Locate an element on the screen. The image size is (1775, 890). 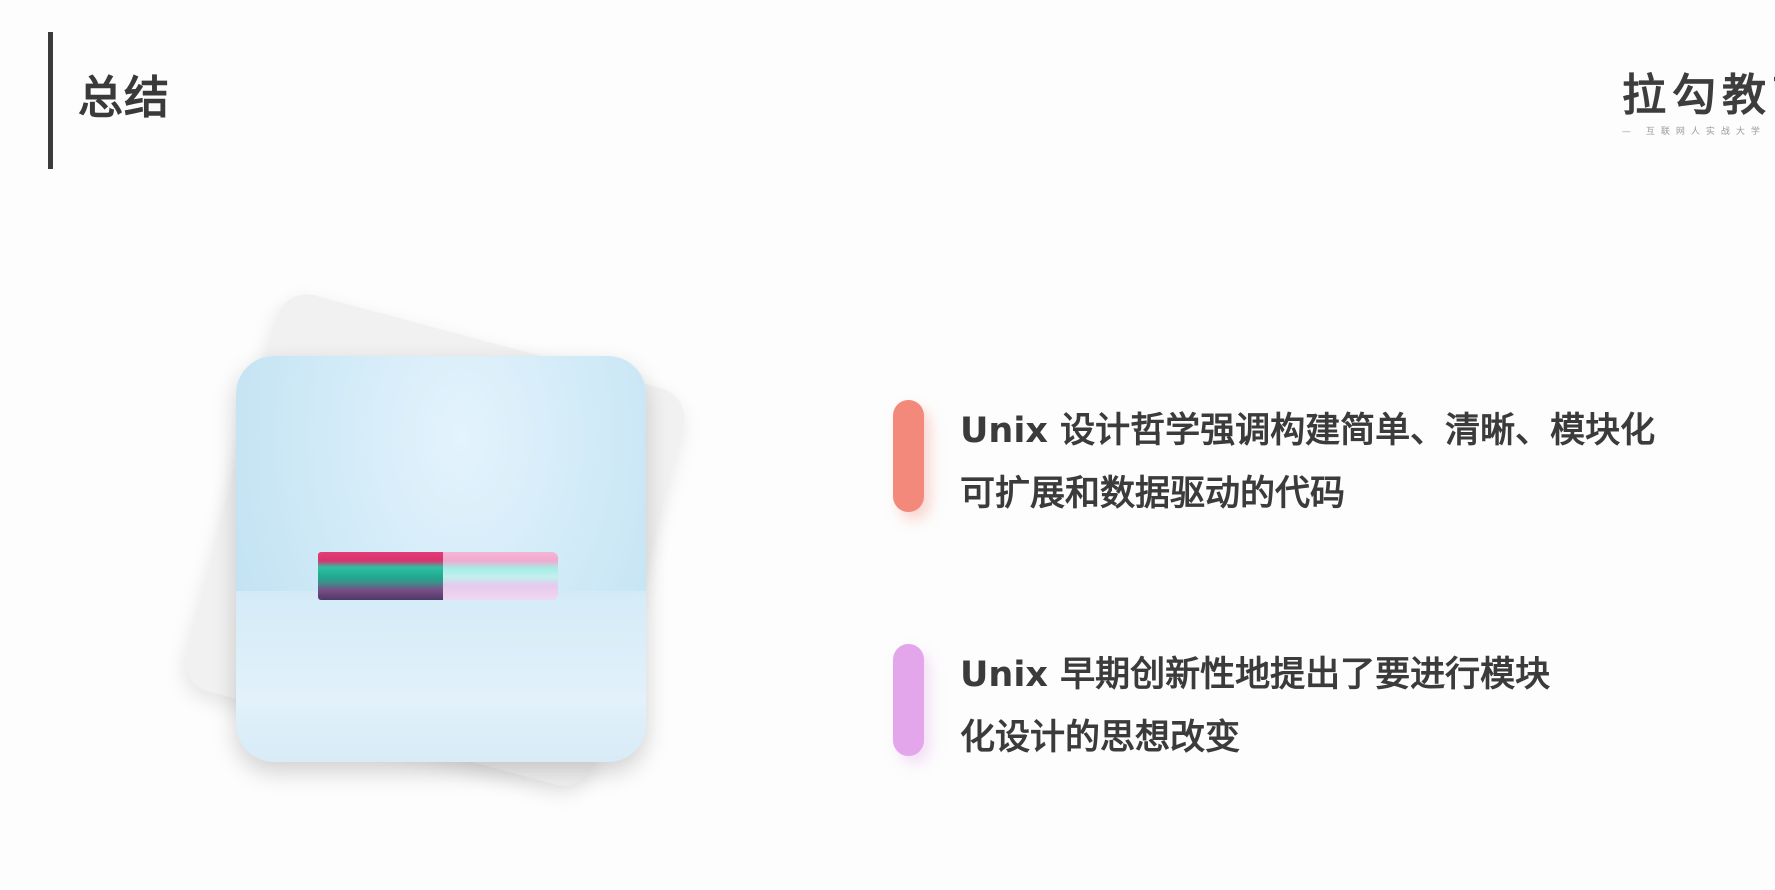
sticky-notes-photo-icon is located at coordinates (438, 576).